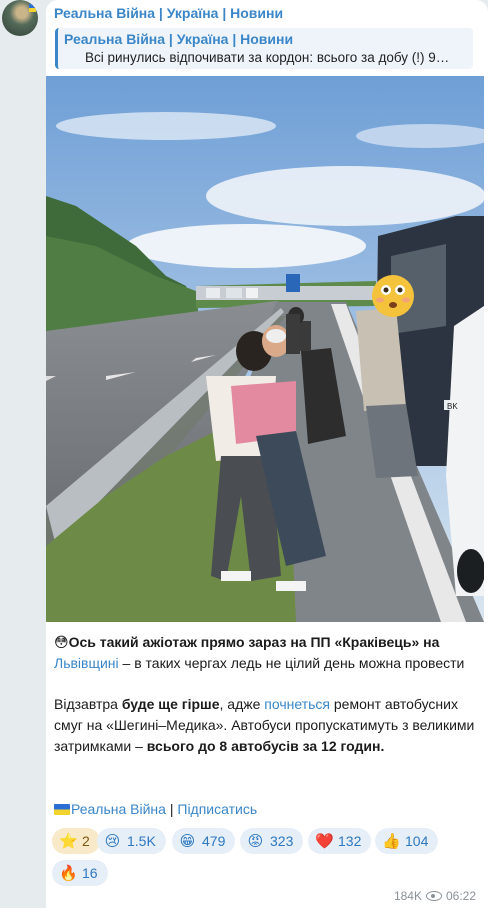  Describe the element at coordinates (20, 18) in the screenshot. I see `channel-avatar` at that location.